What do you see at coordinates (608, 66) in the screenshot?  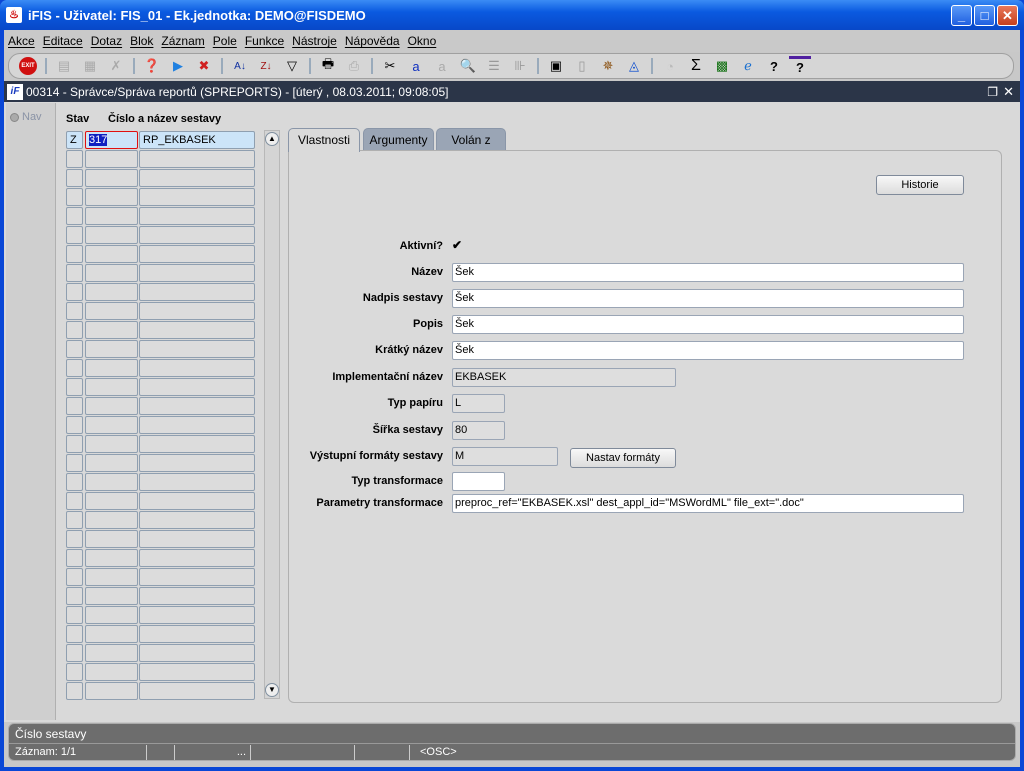 I see `wheel-icon: ✵` at bounding box center [608, 66].